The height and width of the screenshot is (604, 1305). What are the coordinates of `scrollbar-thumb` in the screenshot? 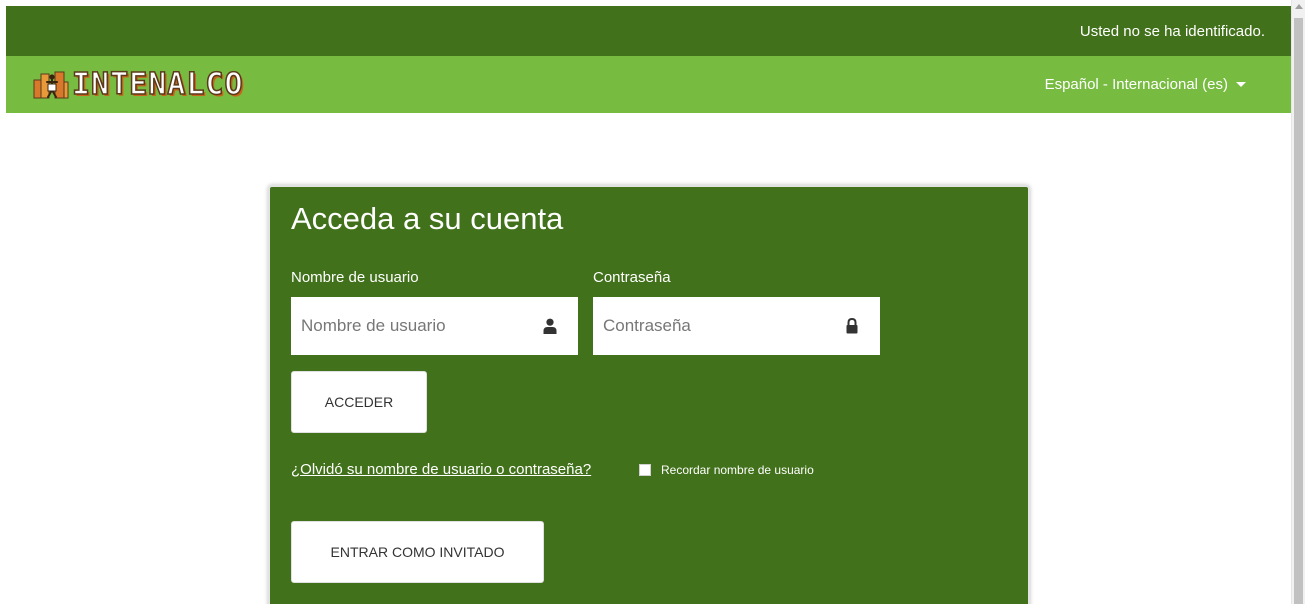 It's located at (1298, 311).